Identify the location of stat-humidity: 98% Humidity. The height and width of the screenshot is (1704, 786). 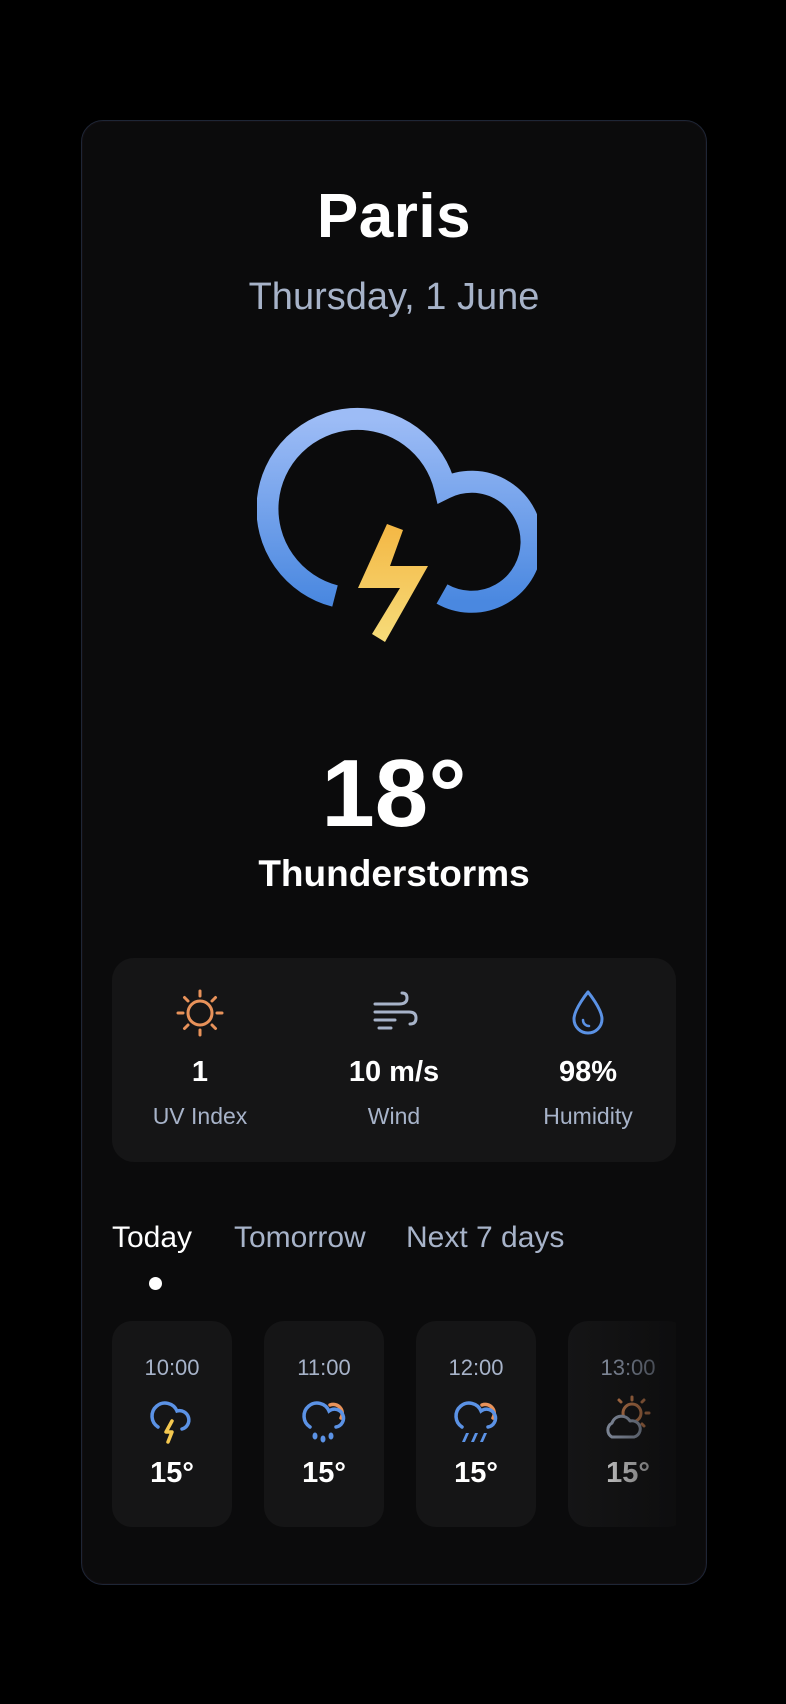
(588, 1060).